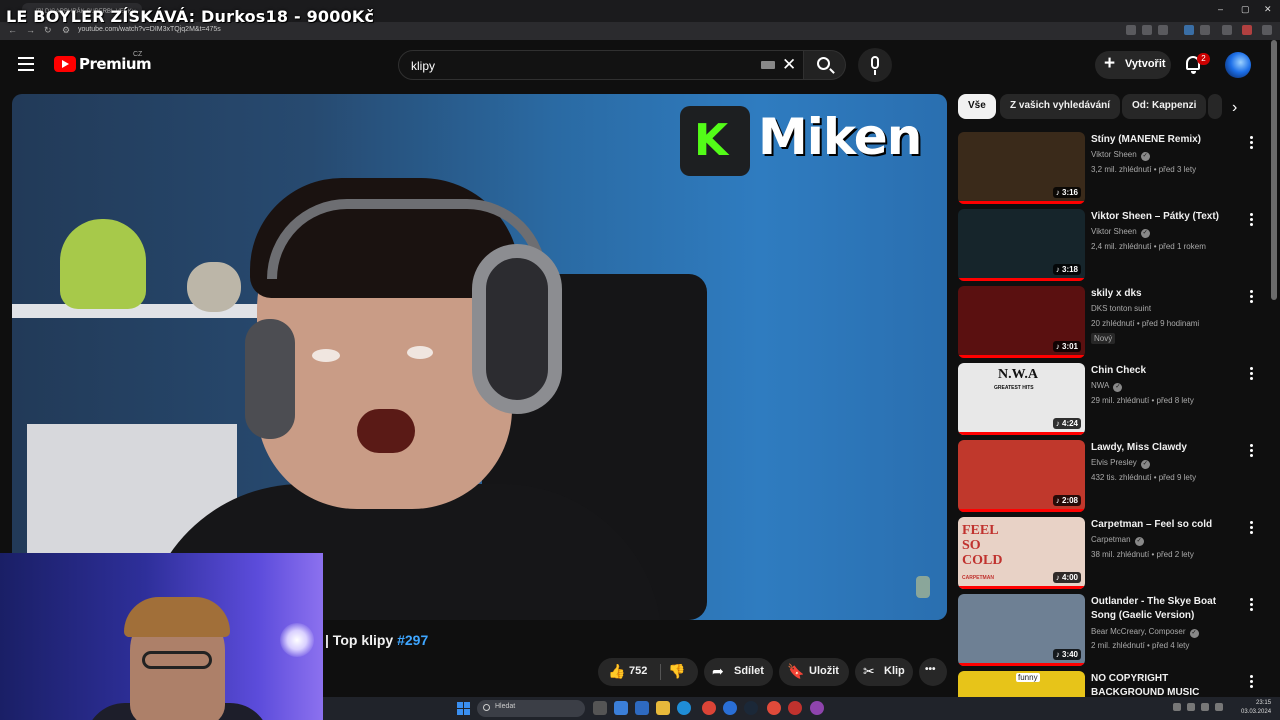  What do you see at coordinates (1166, 371) in the screenshot?
I see `recommendation-title: Chin Check` at bounding box center [1166, 371].